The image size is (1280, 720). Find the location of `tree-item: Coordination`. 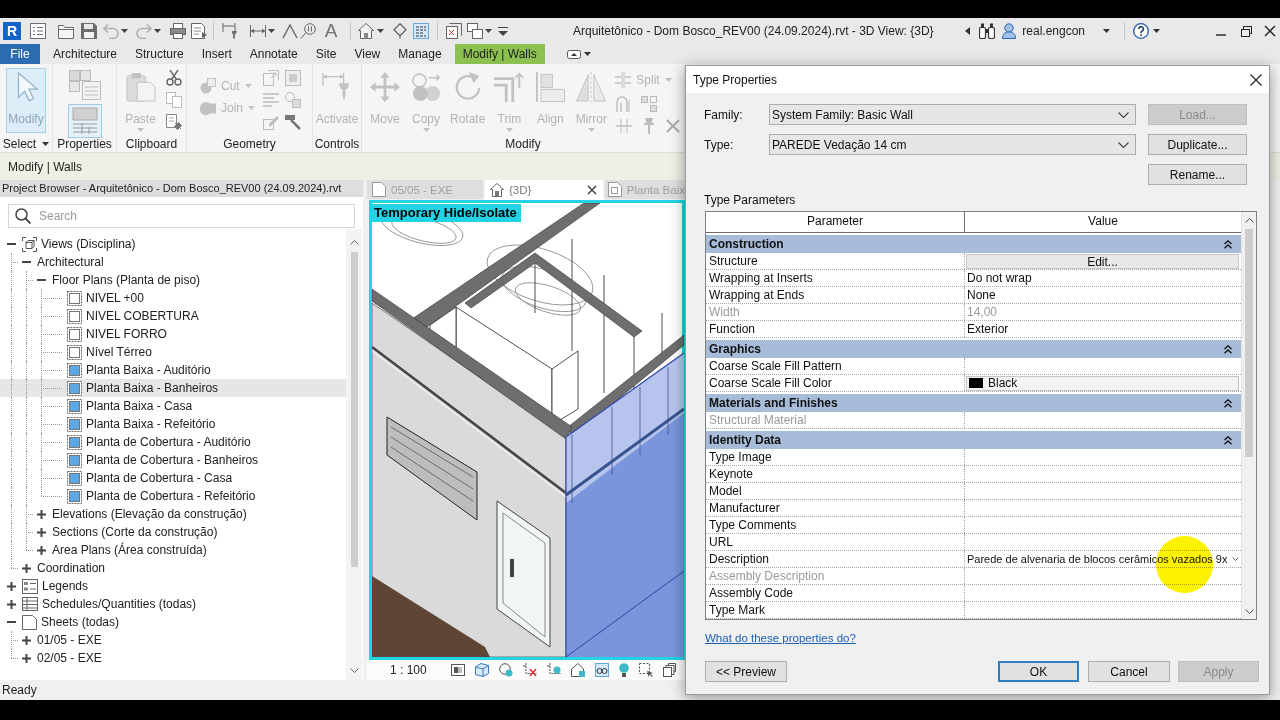

tree-item: Coordination is located at coordinates (173, 568).